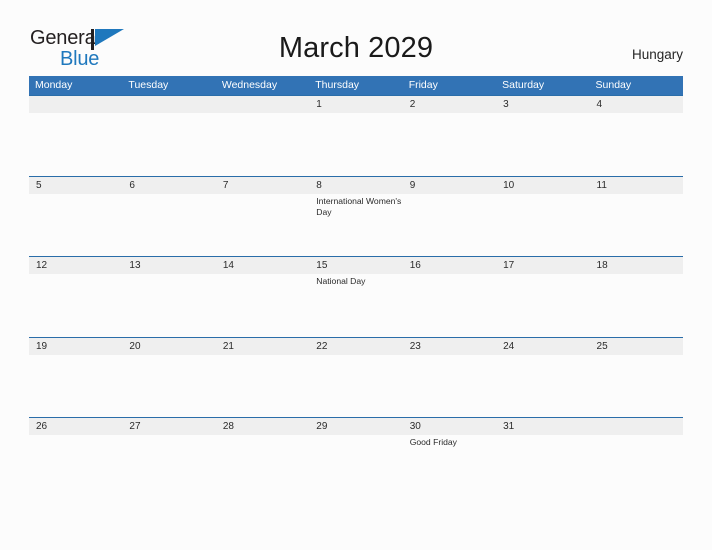 This screenshot has width=712, height=550. I want to click on weekday-header-monday: Monday, so click(54, 85).